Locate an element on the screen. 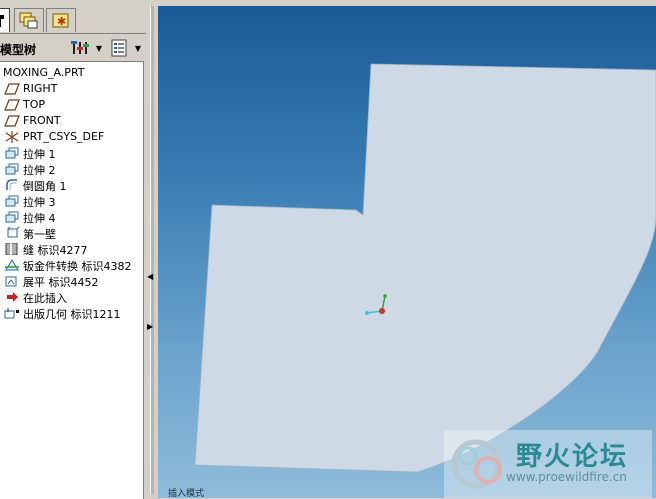  watermark: 野火论坛 www.proewildfire.cn is located at coordinates (548, 464).